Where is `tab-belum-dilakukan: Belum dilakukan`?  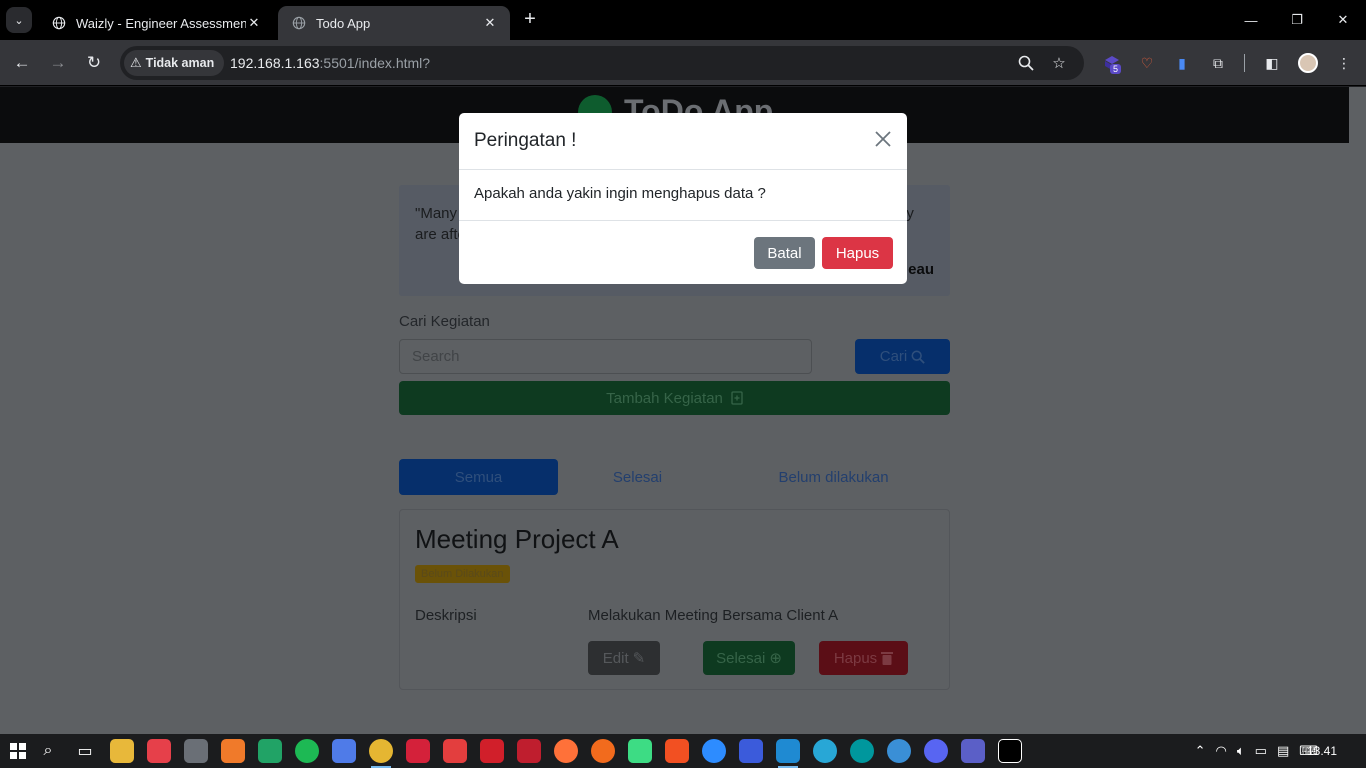
tab-belum-dilakukan: Belum dilakukan is located at coordinates (833, 477).